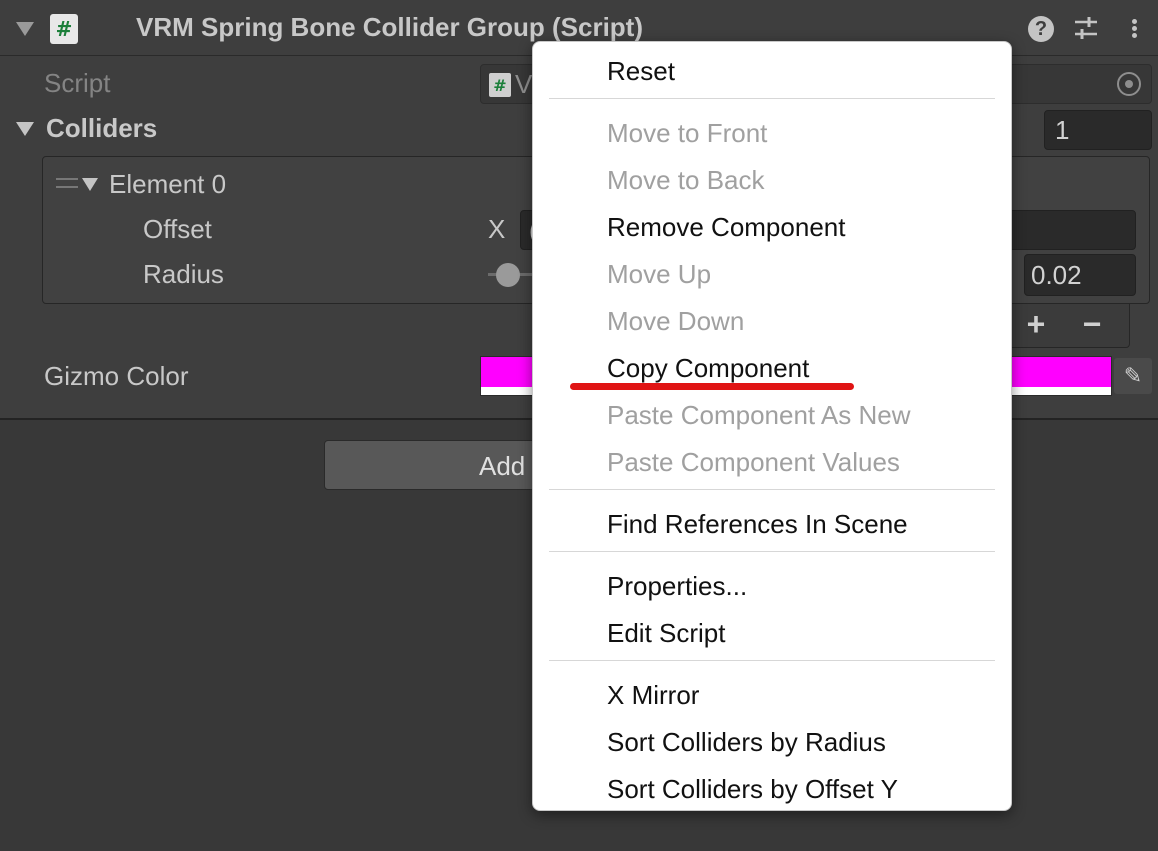 The image size is (1158, 851). I want to click on menu-item-remove-component: Remove Component, so click(726, 227).